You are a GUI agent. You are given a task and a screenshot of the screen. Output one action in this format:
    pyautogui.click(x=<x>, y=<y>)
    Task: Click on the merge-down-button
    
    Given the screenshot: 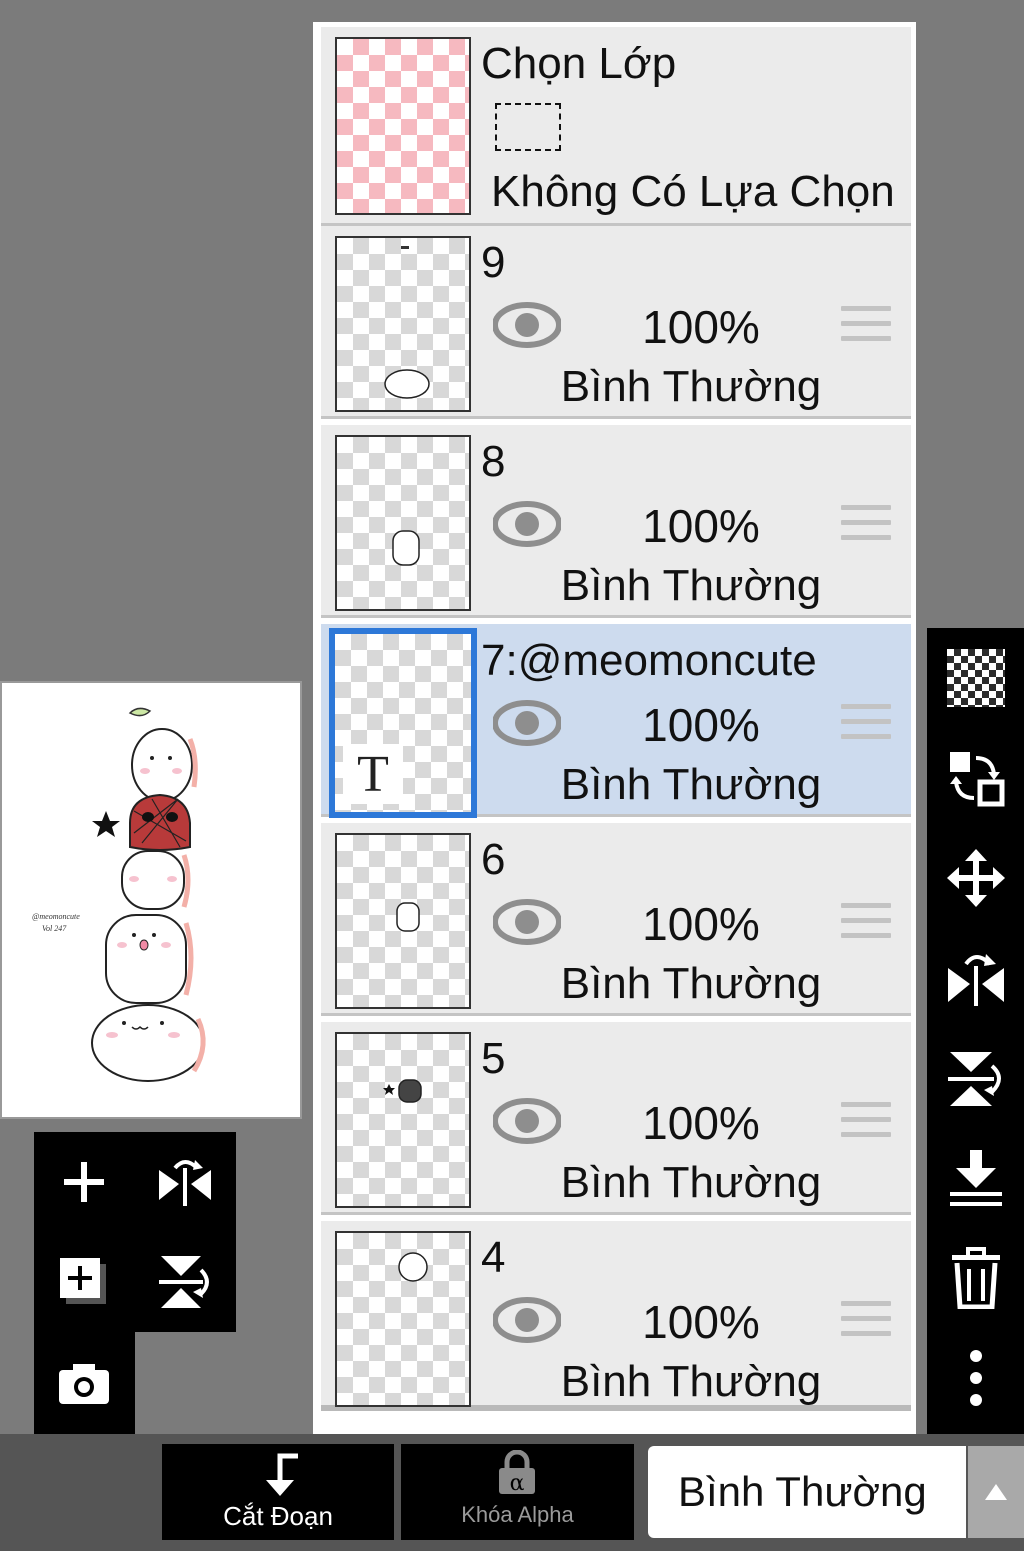 What is the action you would take?
    pyautogui.click(x=975, y=1178)
    